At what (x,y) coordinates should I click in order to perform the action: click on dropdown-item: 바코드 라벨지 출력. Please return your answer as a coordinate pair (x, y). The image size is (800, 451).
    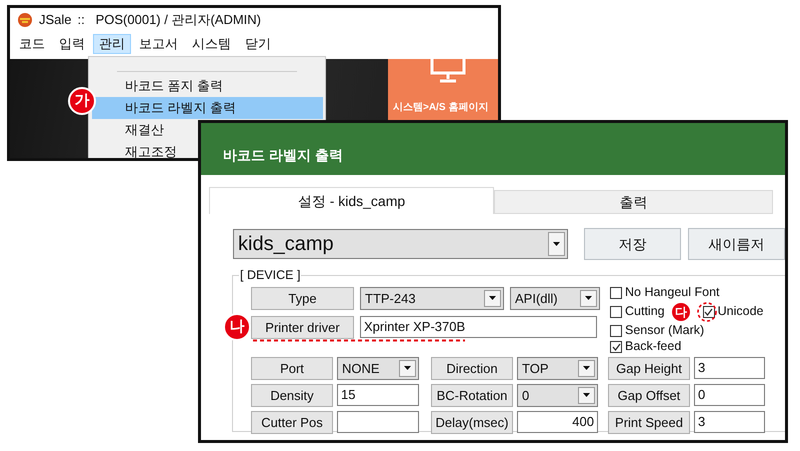
    Looking at the image, I should click on (207, 108).